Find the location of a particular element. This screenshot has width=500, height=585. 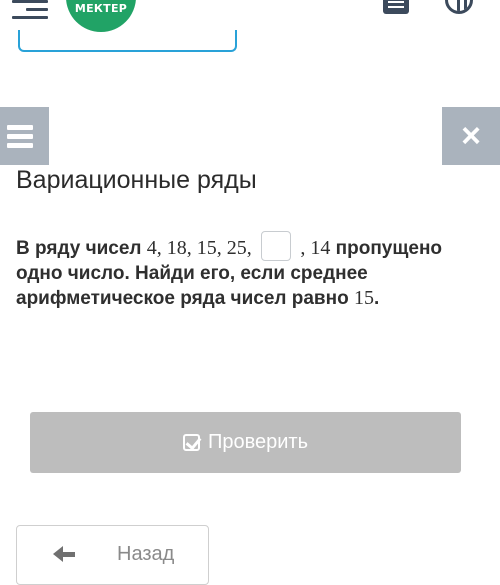

top-bar: МЕКТЕР is located at coordinates (250, 30).